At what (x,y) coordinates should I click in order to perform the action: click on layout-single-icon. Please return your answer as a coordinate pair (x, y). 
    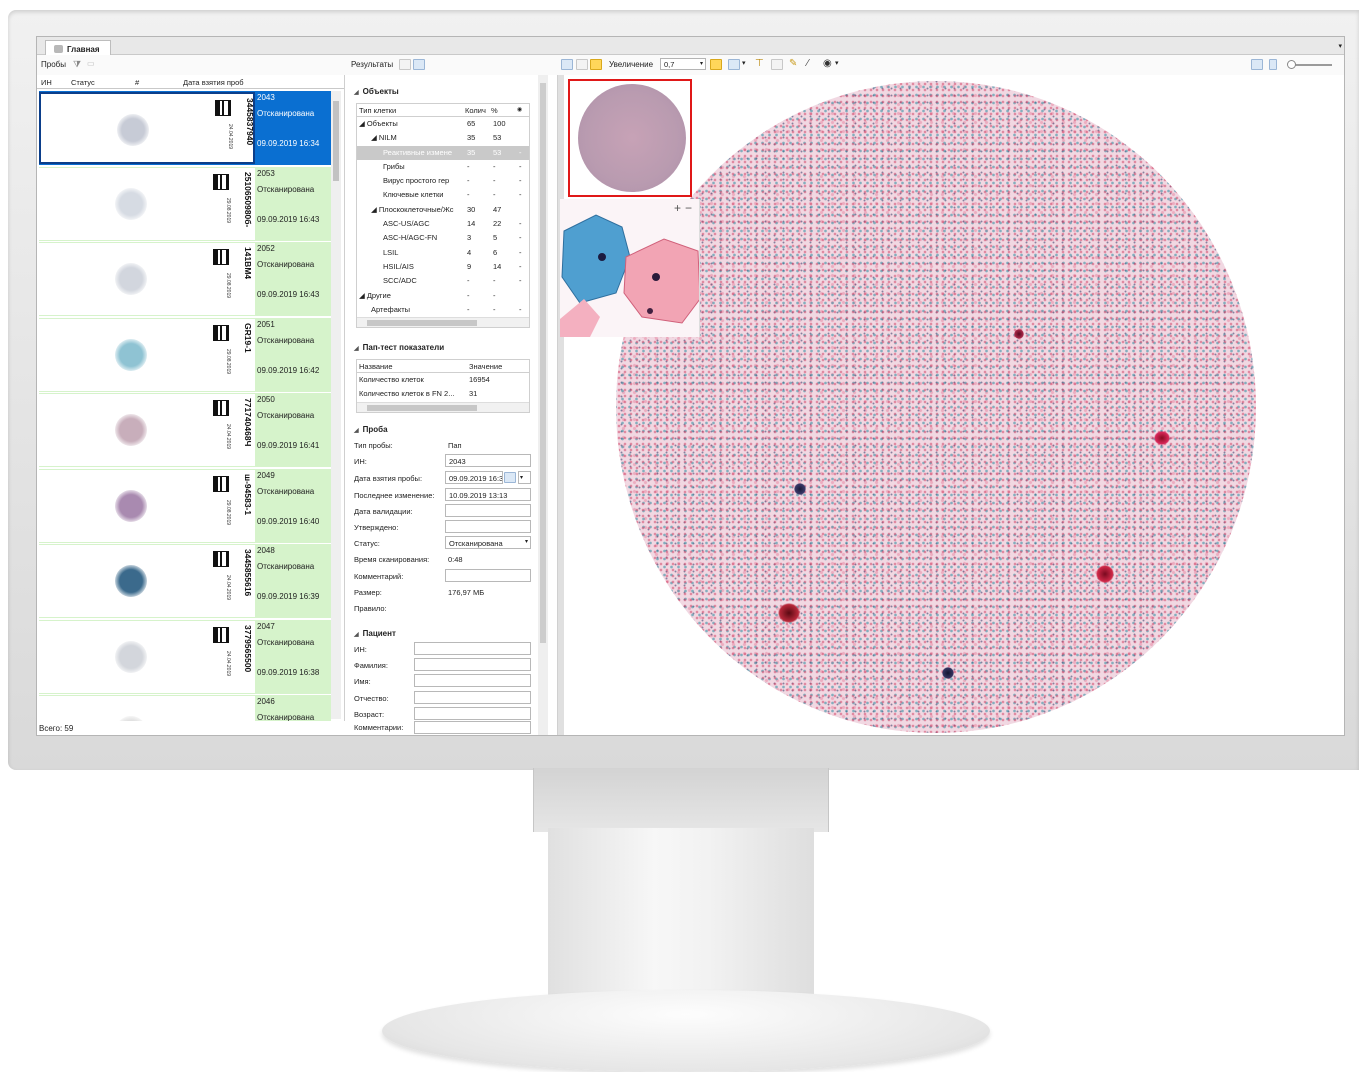
    Looking at the image, I should click on (567, 64).